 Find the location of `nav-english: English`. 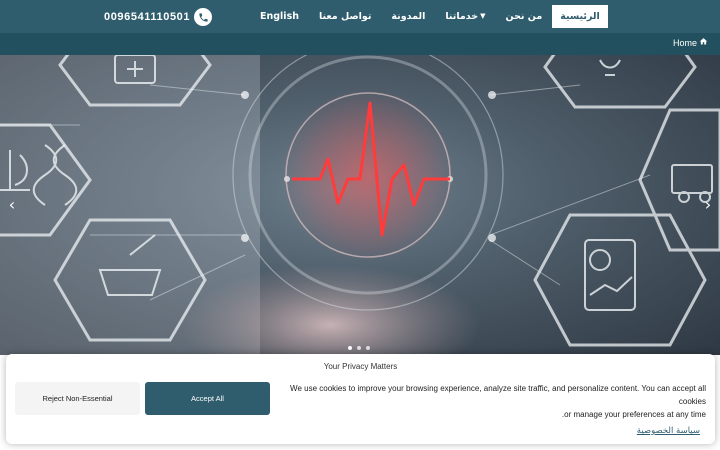

nav-english: English is located at coordinates (279, 16).